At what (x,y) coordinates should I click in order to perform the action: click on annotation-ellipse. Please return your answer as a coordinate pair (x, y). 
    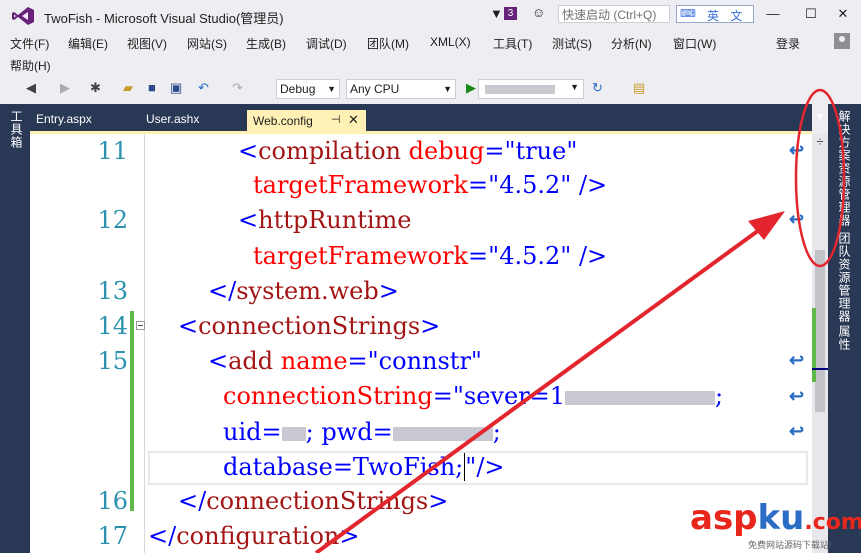
    Looking at the image, I should click on (820, 178).